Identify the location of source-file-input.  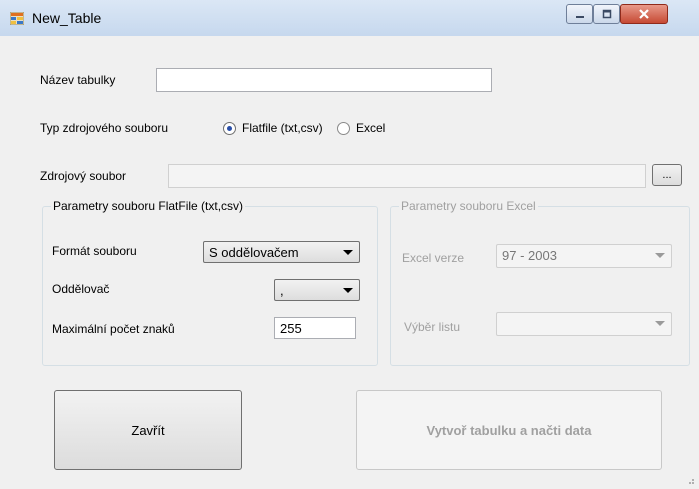
(407, 176).